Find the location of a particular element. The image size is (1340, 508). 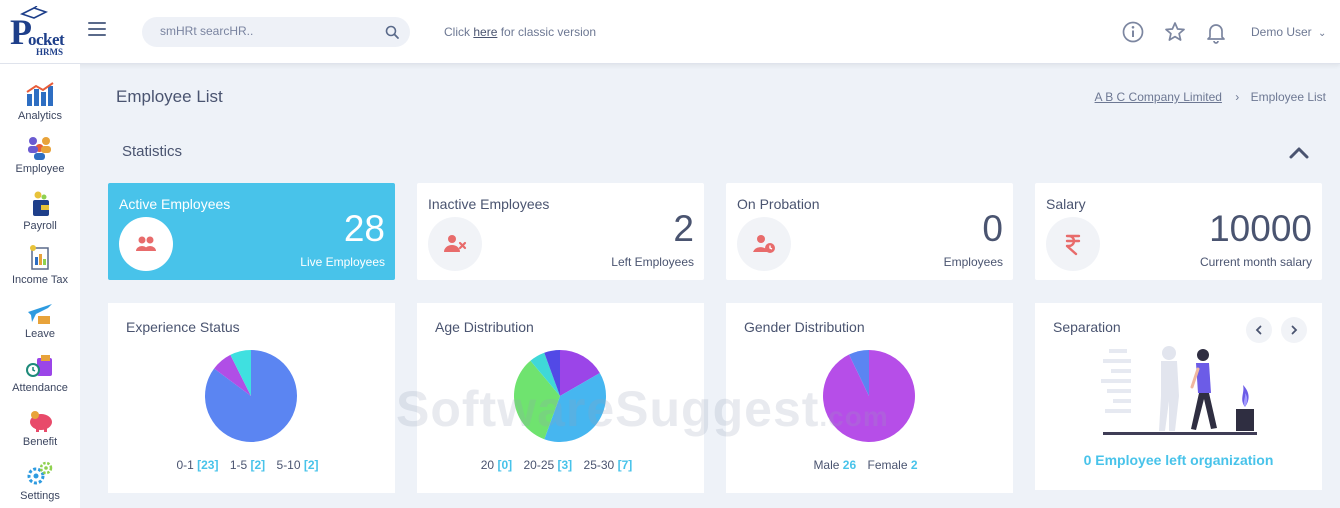

search-box is located at coordinates (276, 32).